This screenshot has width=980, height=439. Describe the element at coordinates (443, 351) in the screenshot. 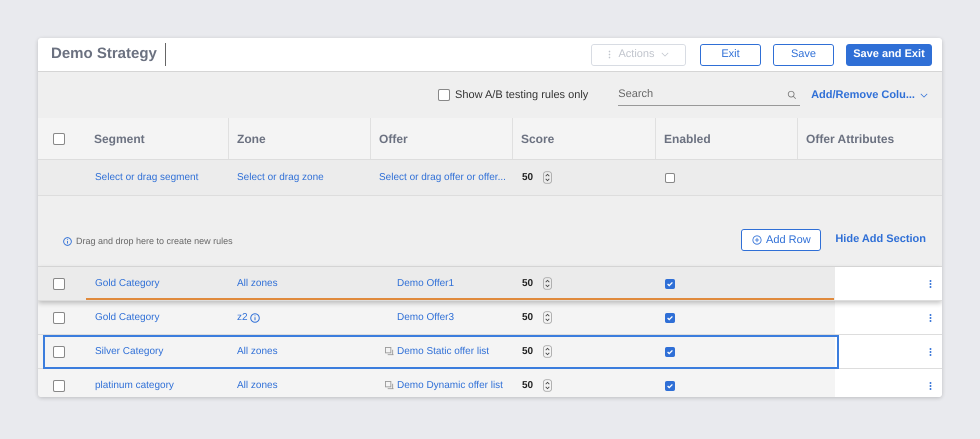

I see `offer-link: Demo Static offer list` at that location.